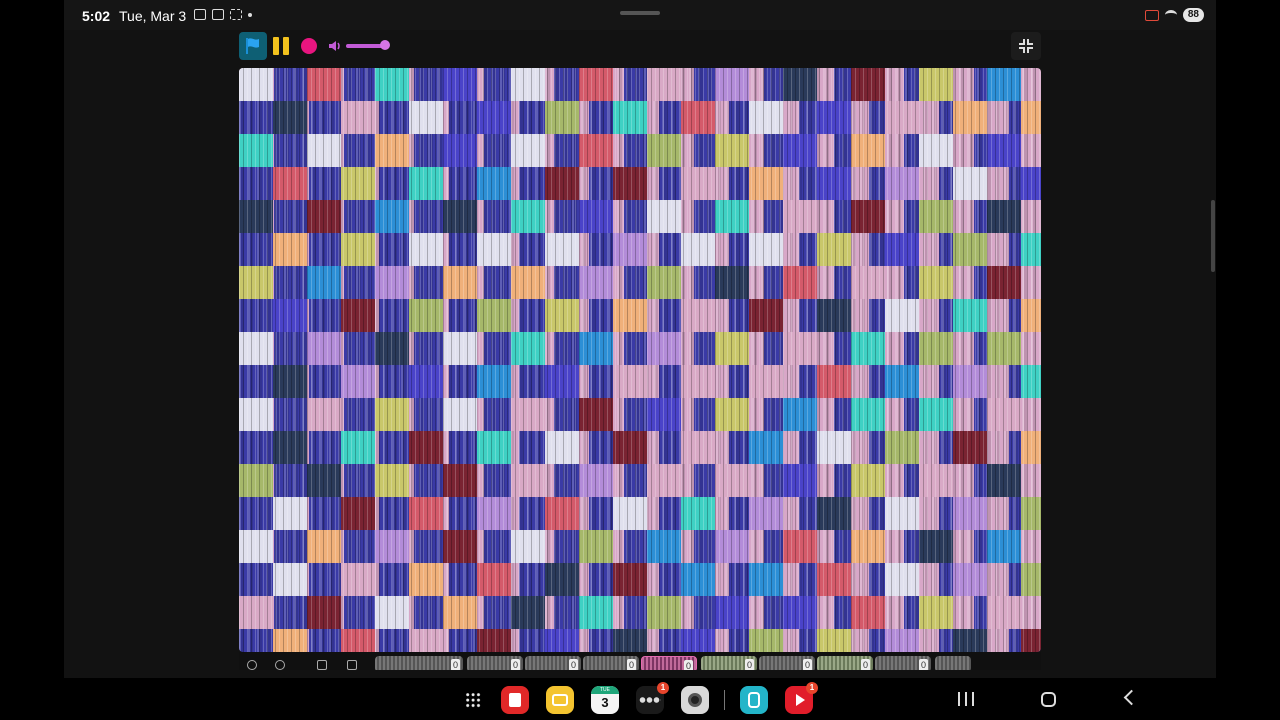 Image resolution: width=1280 pixels, height=720 pixels. What do you see at coordinates (1193, 15) in the screenshot?
I see `battery-icon: 88` at bounding box center [1193, 15].